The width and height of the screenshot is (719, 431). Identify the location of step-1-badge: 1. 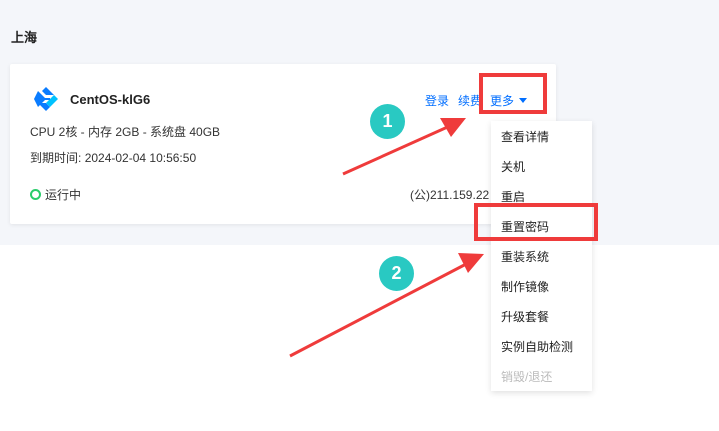
(387, 121).